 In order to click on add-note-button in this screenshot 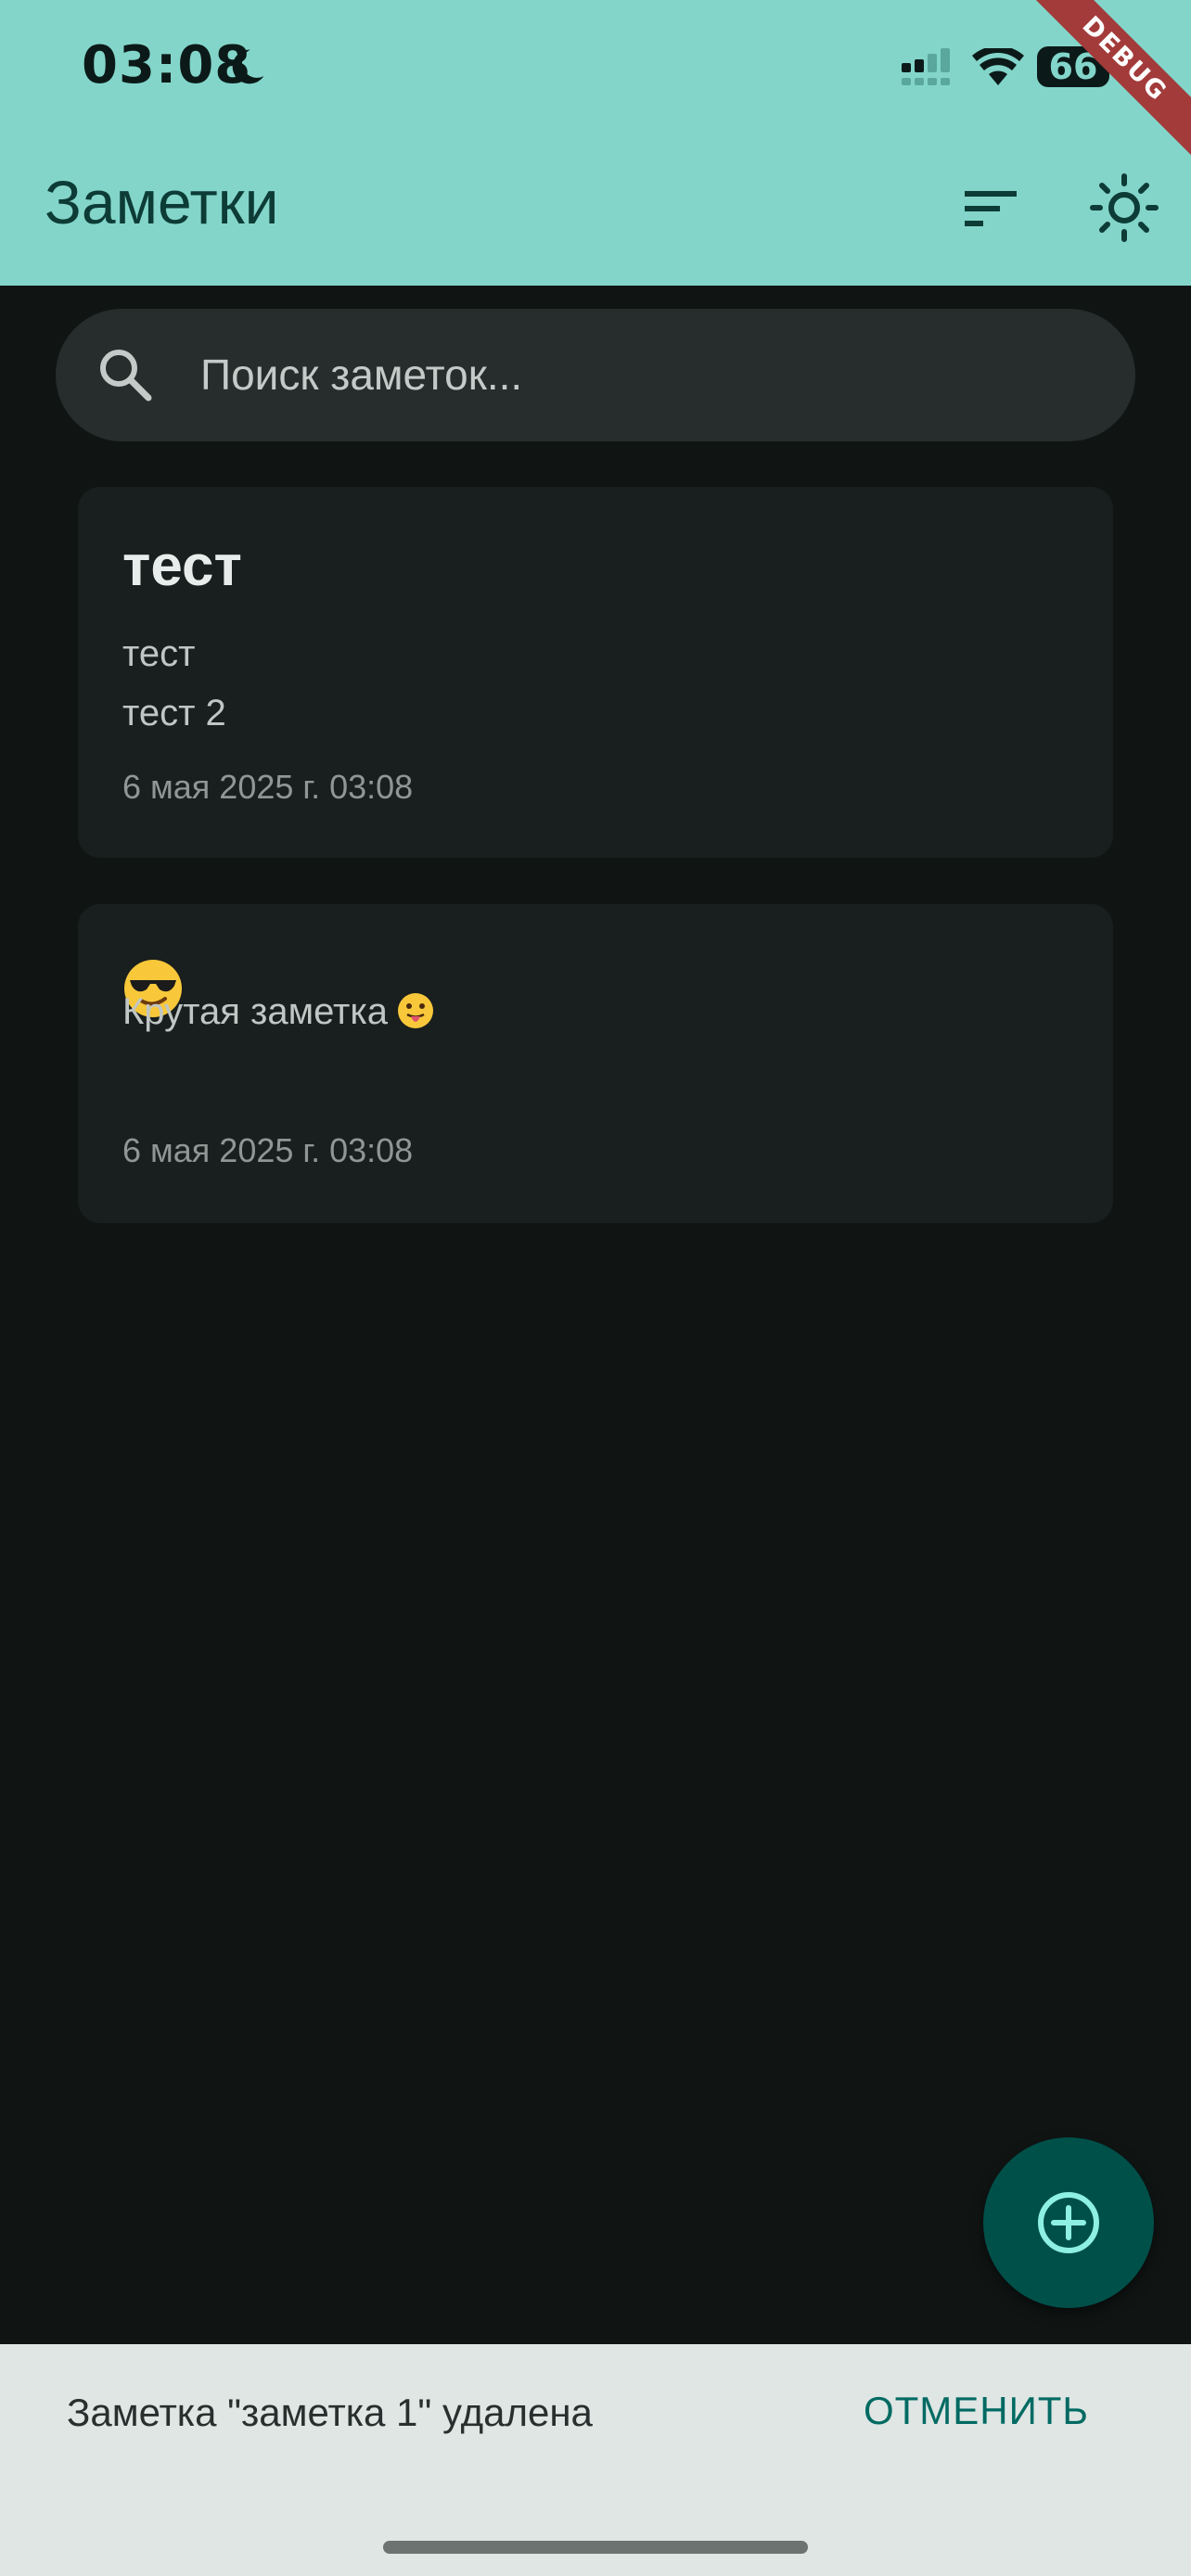, I will do `click(1068, 2222)`.